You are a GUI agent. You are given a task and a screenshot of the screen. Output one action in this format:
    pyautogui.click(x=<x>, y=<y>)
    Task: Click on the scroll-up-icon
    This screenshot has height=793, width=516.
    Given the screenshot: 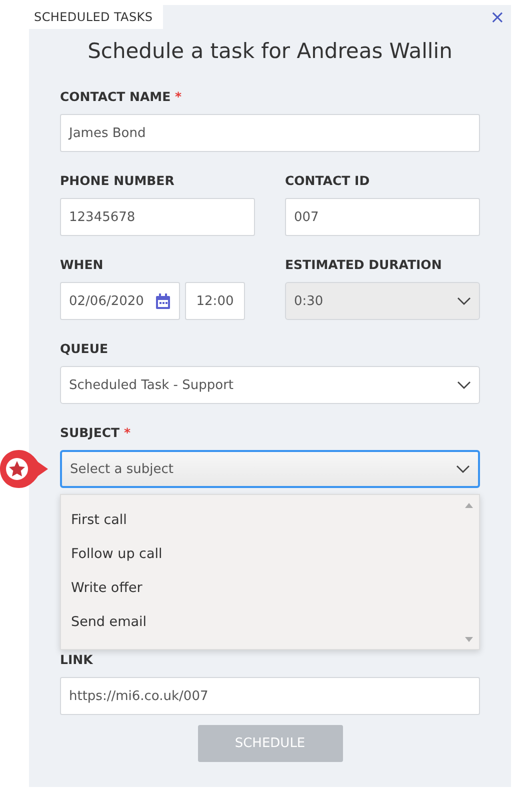 What is the action you would take?
    pyautogui.click(x=469, y=505)
    